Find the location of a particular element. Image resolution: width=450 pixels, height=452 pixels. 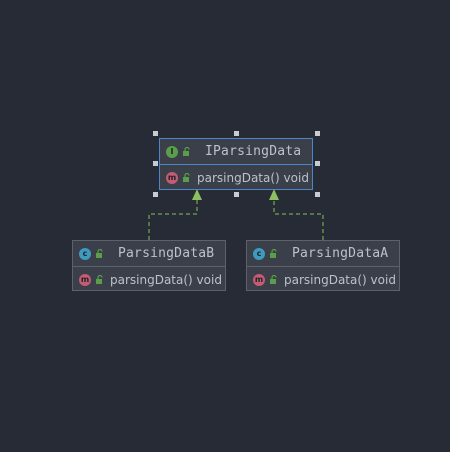

class-name: IParsingData is located at coordinates (253, 151).